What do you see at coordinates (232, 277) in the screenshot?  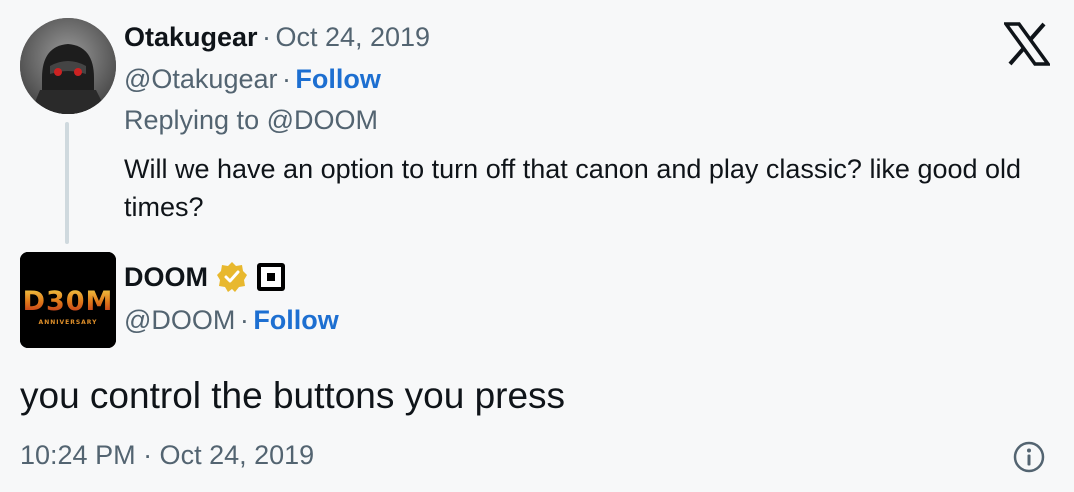 I see `verified-badge-icon` at bounding box center [232, 277].